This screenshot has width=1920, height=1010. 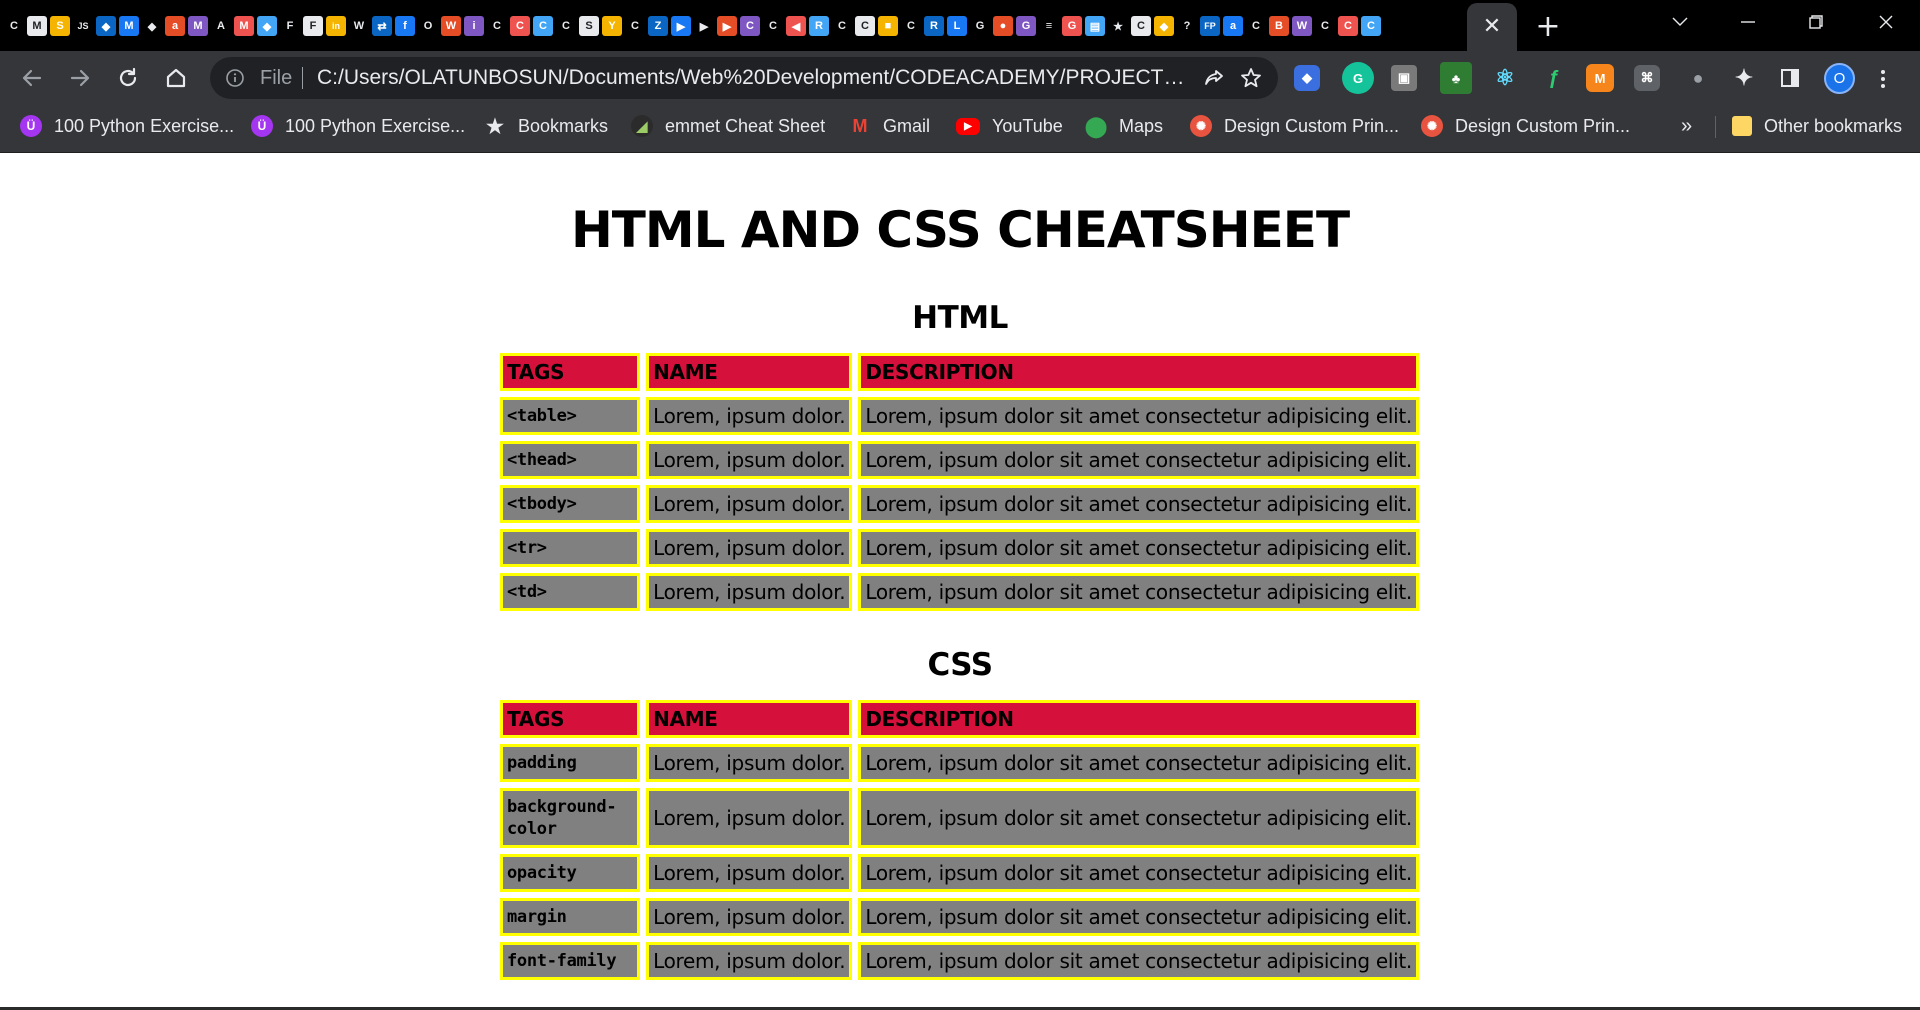 I want to click on extension-icon-3: ▣, so click(x=1404, y=78).